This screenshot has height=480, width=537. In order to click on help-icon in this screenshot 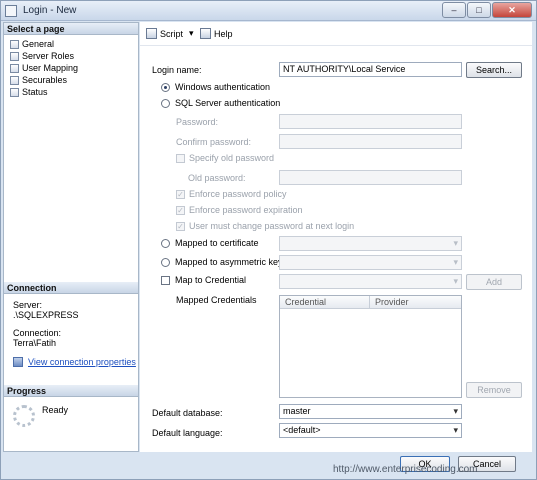, I will do `click(205, 33)`.